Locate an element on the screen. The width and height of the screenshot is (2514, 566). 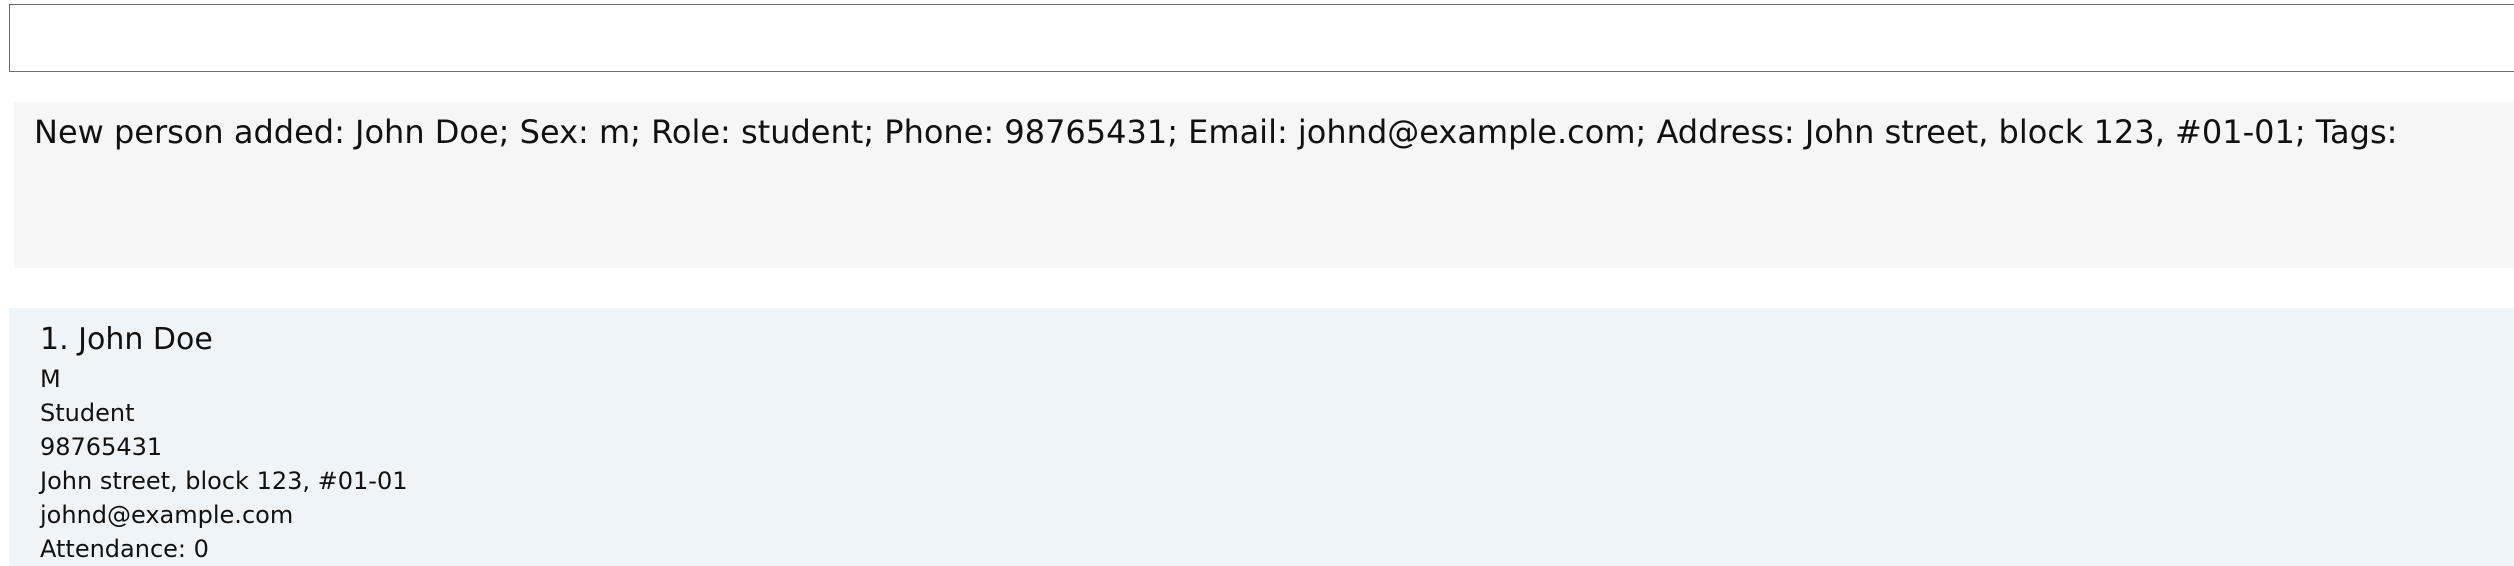
person-attendance: Attendance: 0 is located at coordinates (124, 549).